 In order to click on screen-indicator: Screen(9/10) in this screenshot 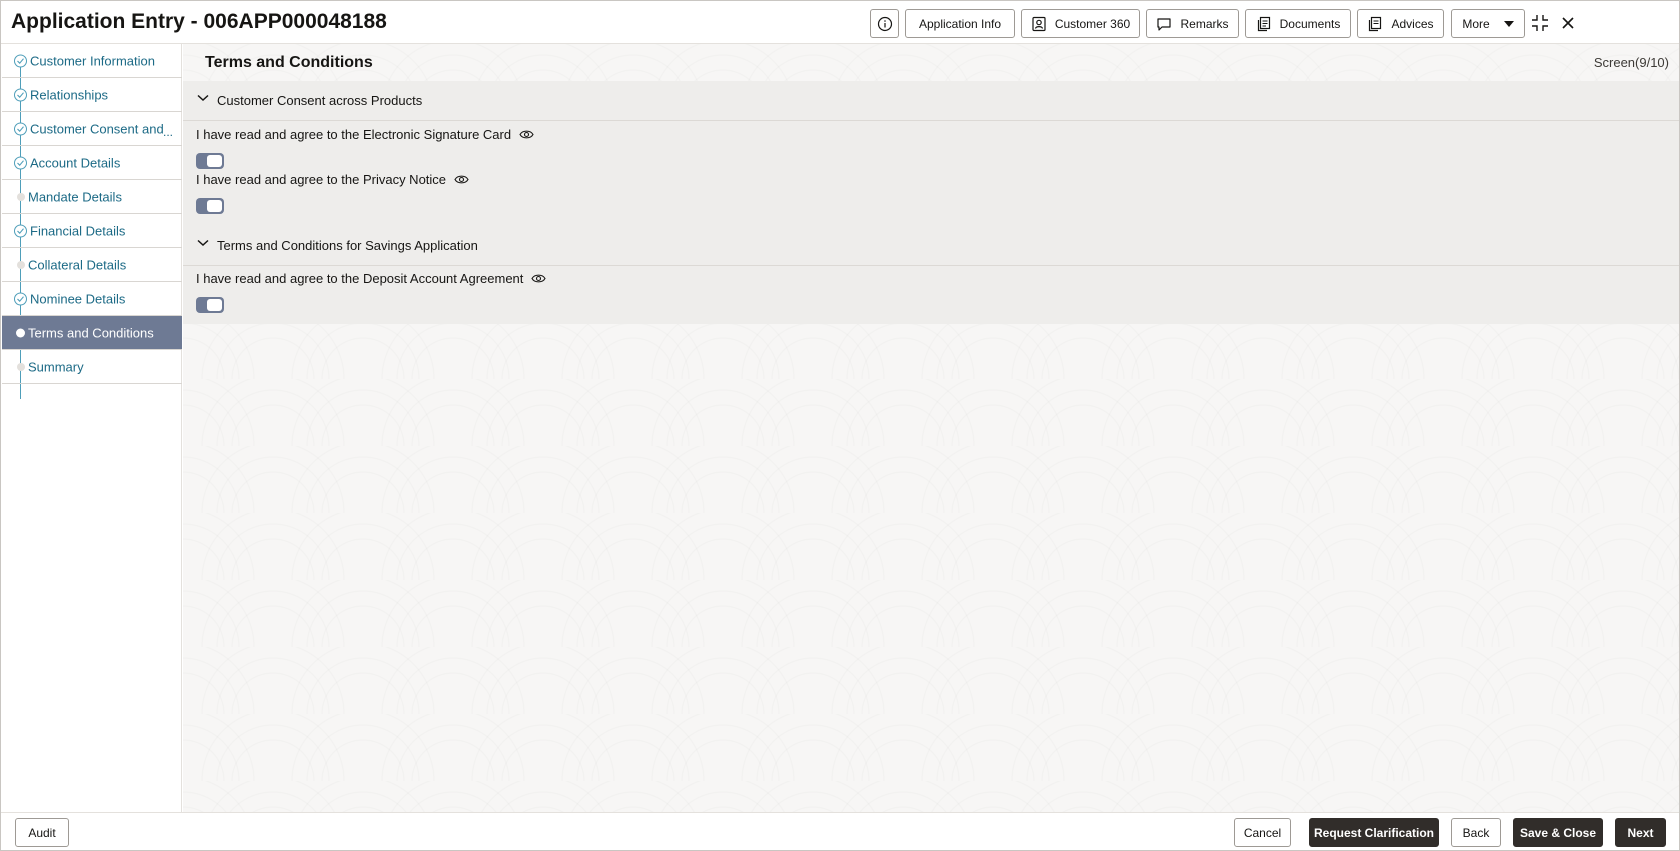, I will do `click(1631, 62)`.